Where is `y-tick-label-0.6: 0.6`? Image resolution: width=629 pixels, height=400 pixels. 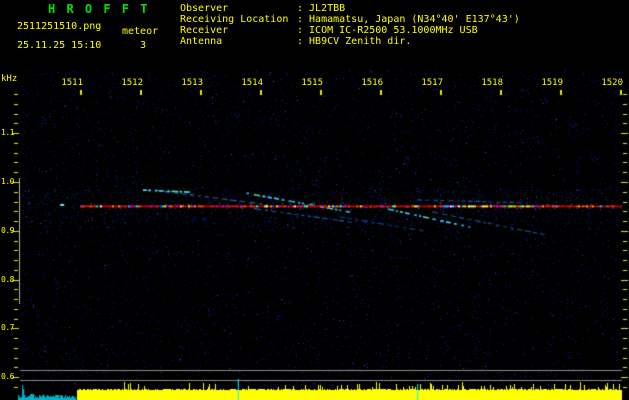
y-tick-label-0.6: 0.6 is located at coordinates (7, 377).